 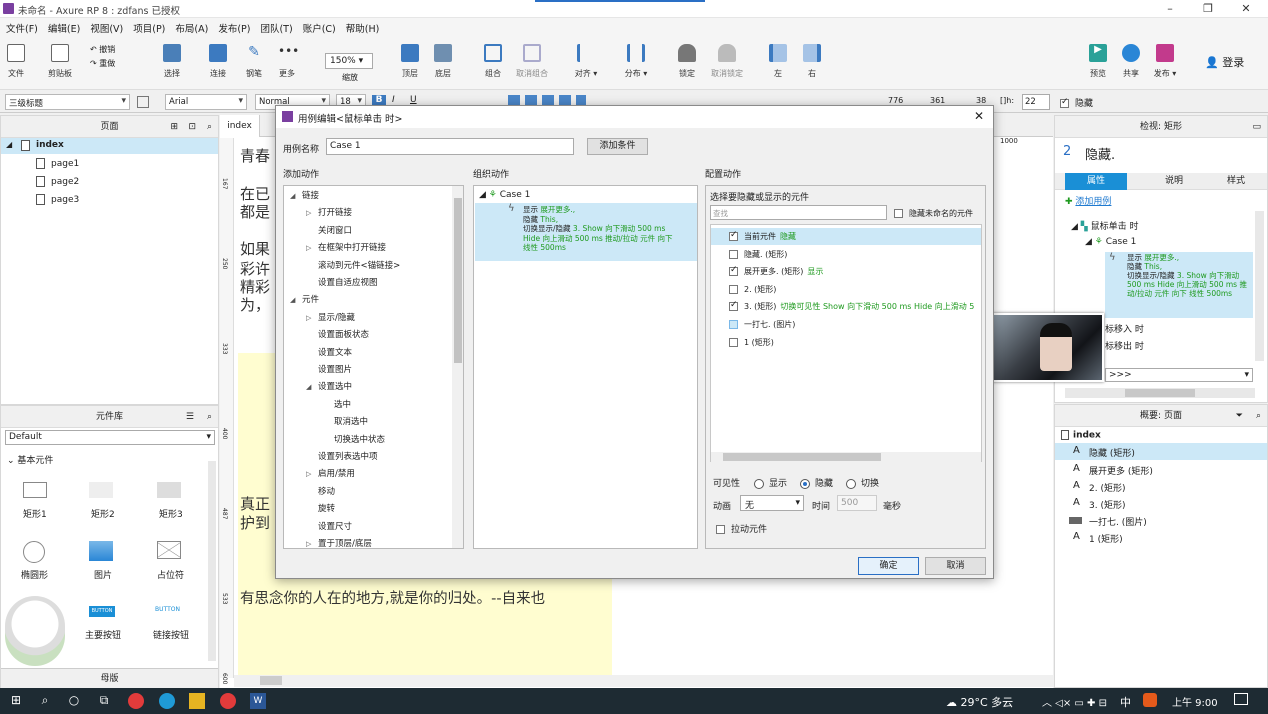 I want to click on add-page-icon: ⊞, so click(x=174, y=127).